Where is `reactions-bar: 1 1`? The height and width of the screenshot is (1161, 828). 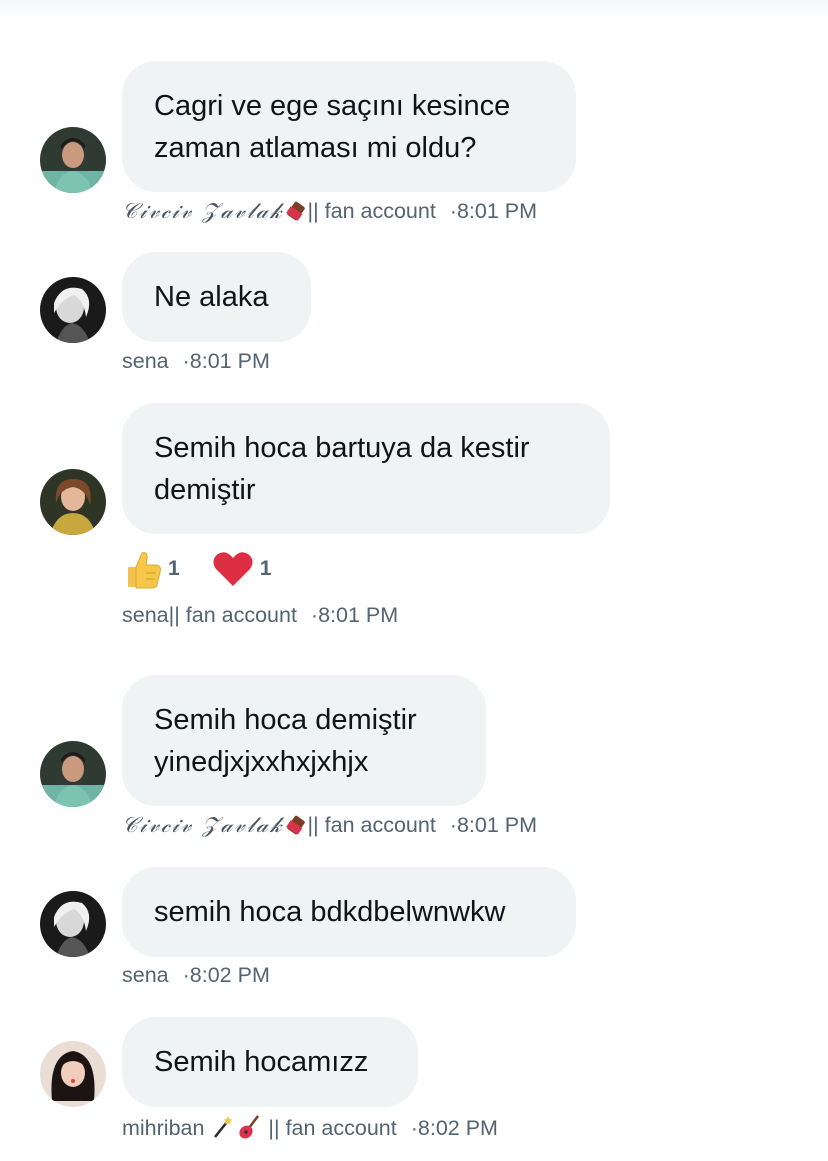
reactions-bar: 1 1 is located at coordinates (212, 569).